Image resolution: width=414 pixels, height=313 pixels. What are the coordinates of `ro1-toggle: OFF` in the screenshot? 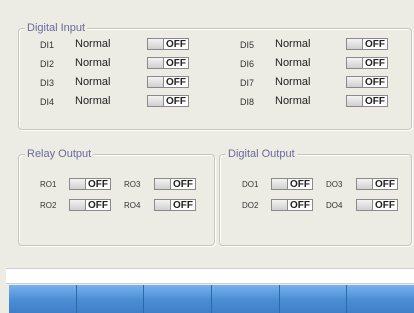 It's located at (90, 184).